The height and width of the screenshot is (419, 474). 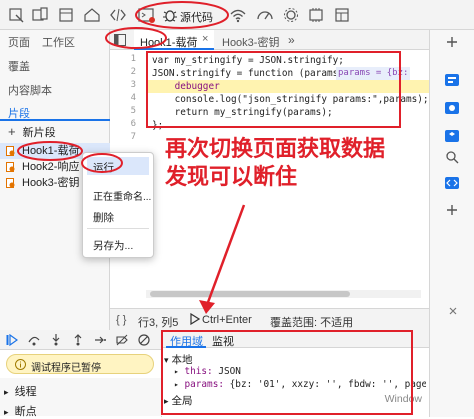 I want to click on shopping-icon, so click(x=452, y=136).